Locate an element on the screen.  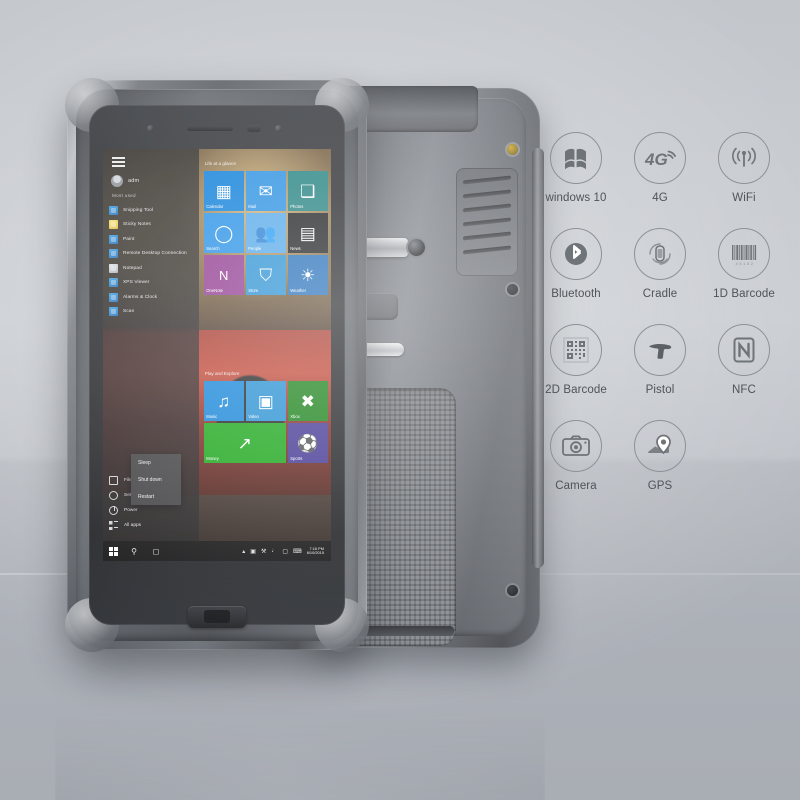
tile-video: ▣ Video is located at coordinates (265, 401).